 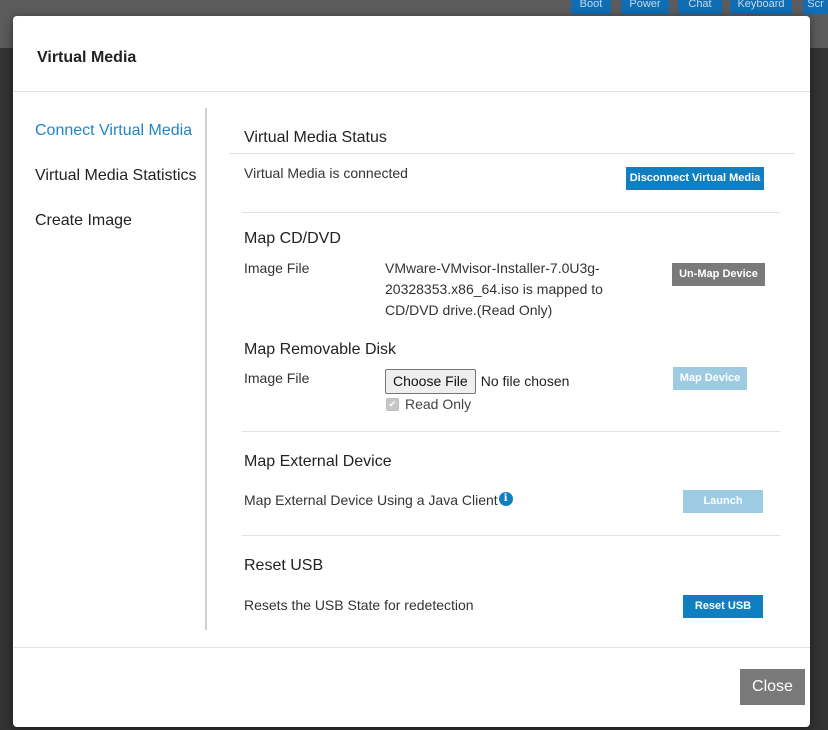 What do you see at coordinates (284, 565) in the screenshot?
I see `reset-usb-section-title: Reset USB` at bounding box center [284, 565].